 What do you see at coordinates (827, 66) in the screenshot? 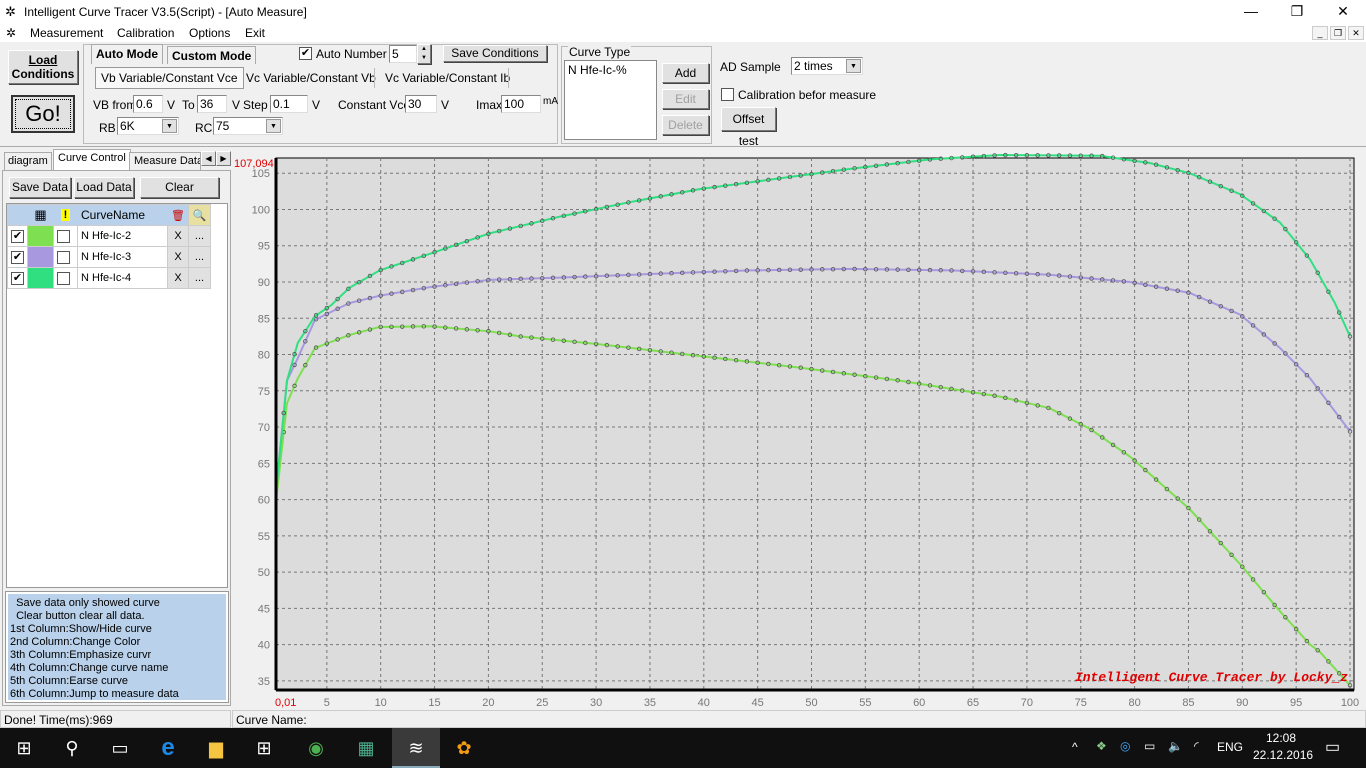
I see `ad-sample-select: 2 times ▼` at bounding box center [827, 66].